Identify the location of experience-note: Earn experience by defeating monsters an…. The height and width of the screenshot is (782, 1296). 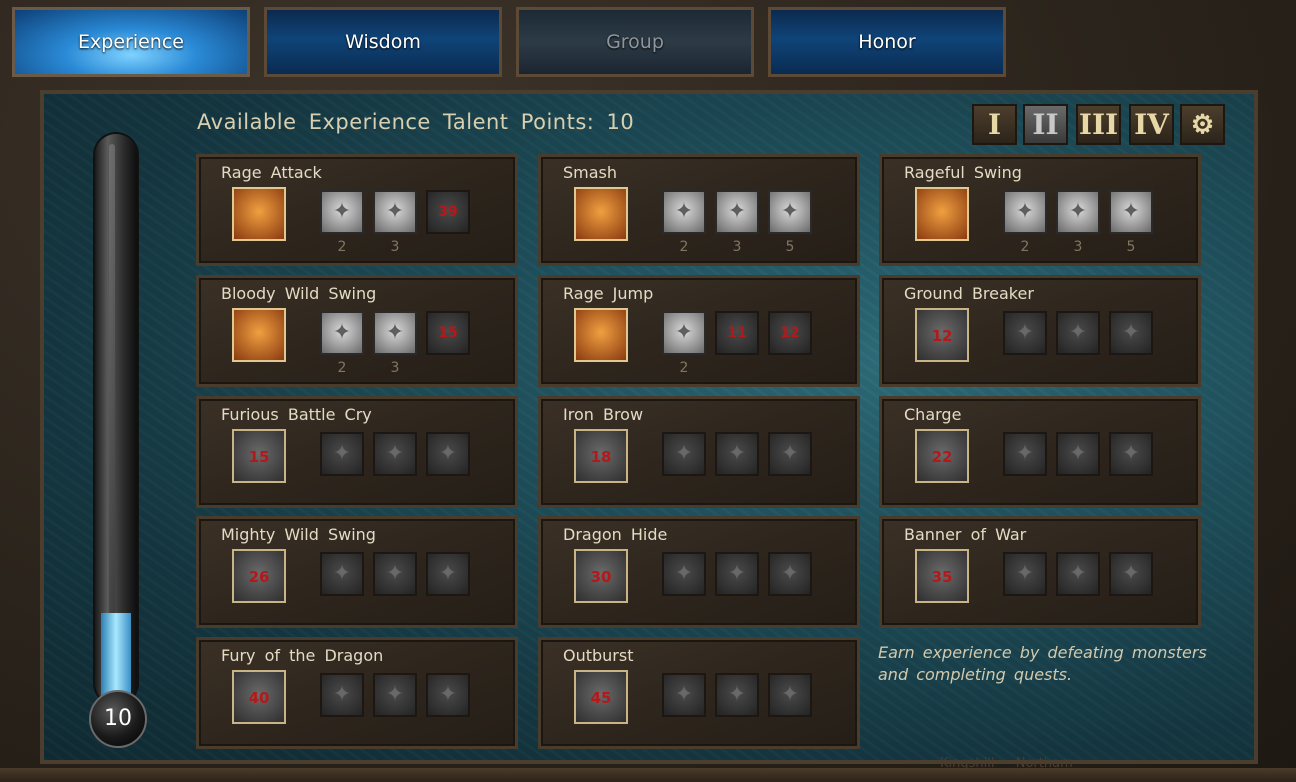
(1042, 663).